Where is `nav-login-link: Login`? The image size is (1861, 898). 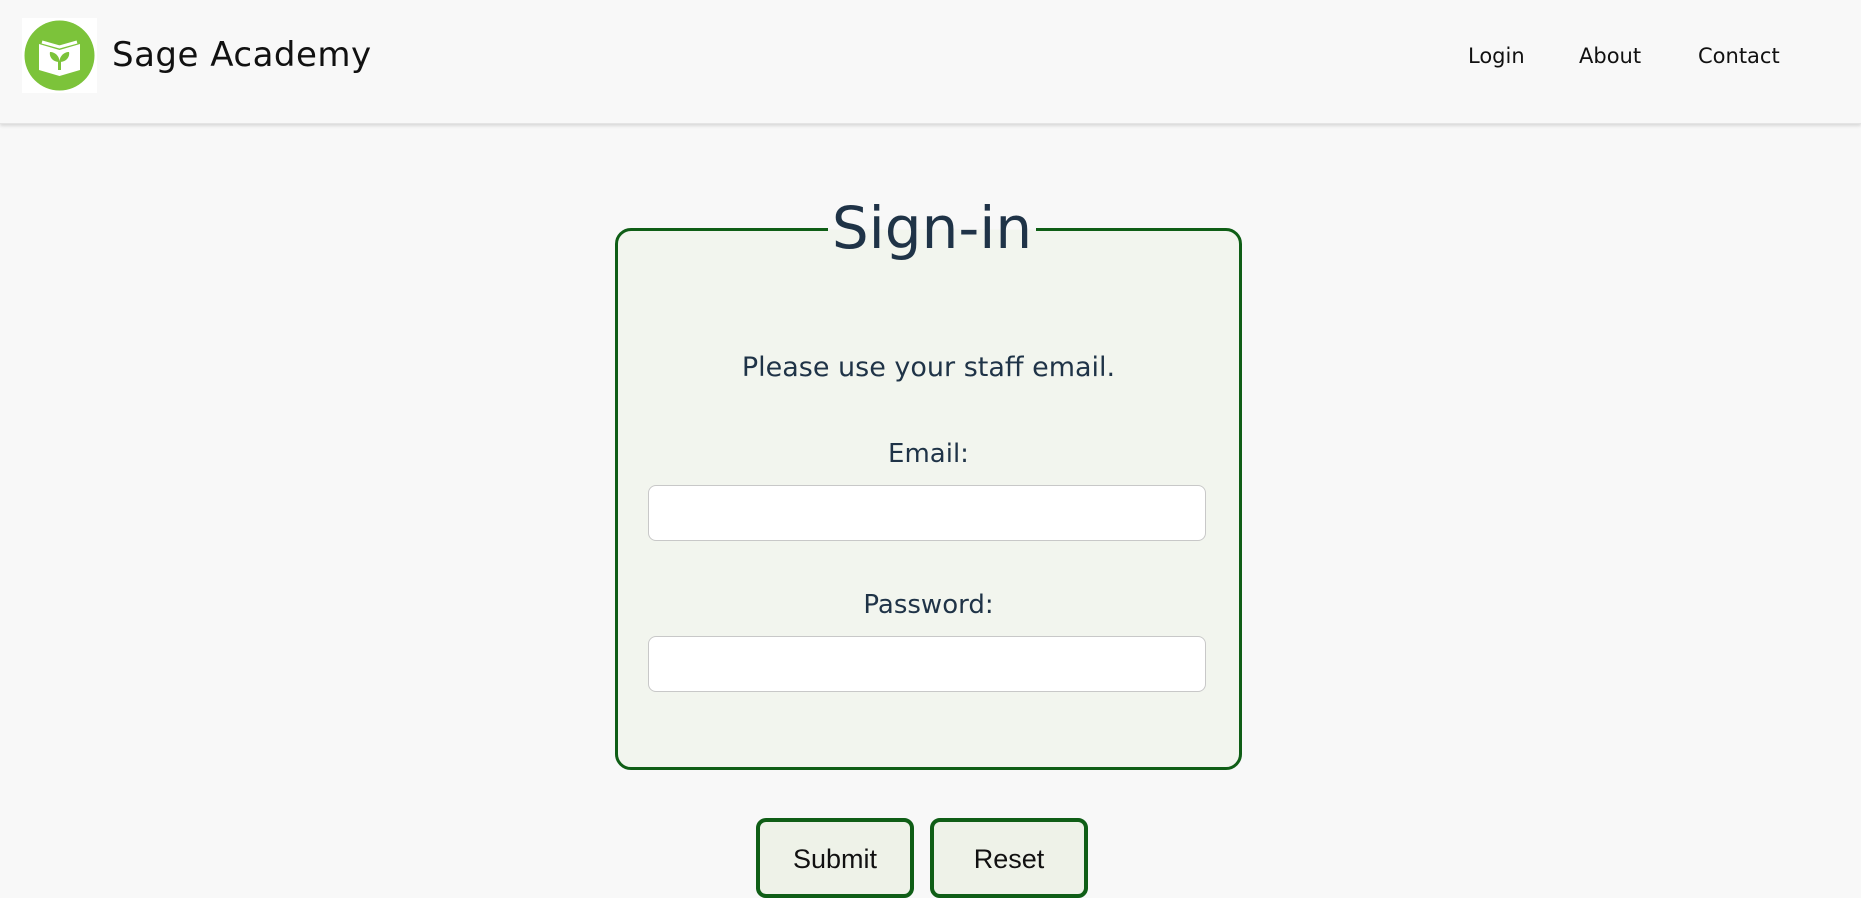
nav-login-link: Login is located at coordinates (1496, 56).